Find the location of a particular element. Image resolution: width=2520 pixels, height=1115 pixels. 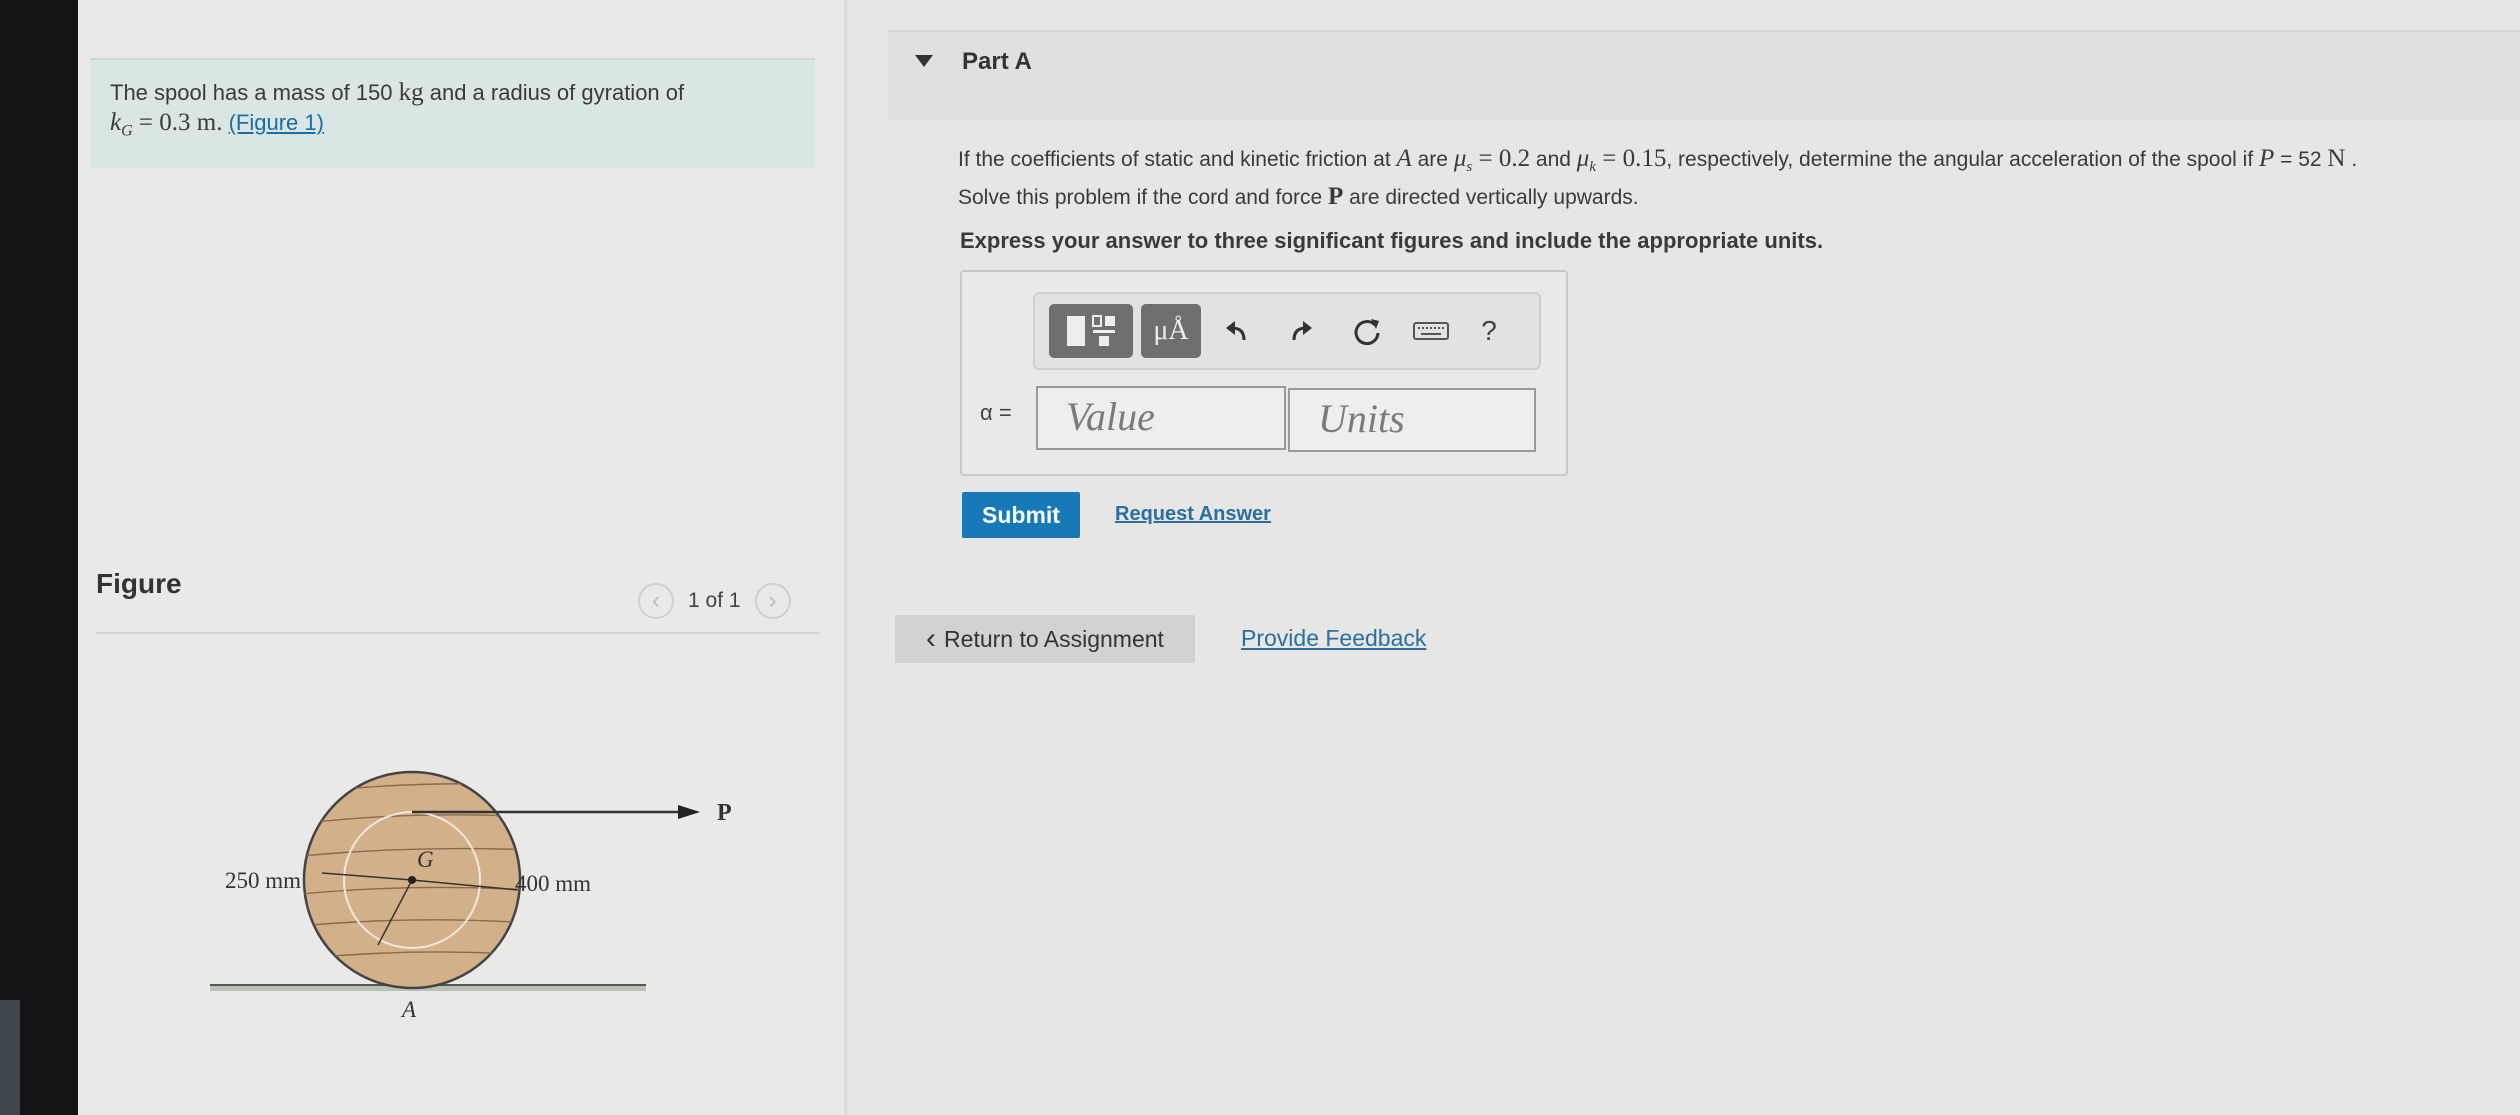

mu-k-value: = 0.15 is located at coordinates (1631, 158).